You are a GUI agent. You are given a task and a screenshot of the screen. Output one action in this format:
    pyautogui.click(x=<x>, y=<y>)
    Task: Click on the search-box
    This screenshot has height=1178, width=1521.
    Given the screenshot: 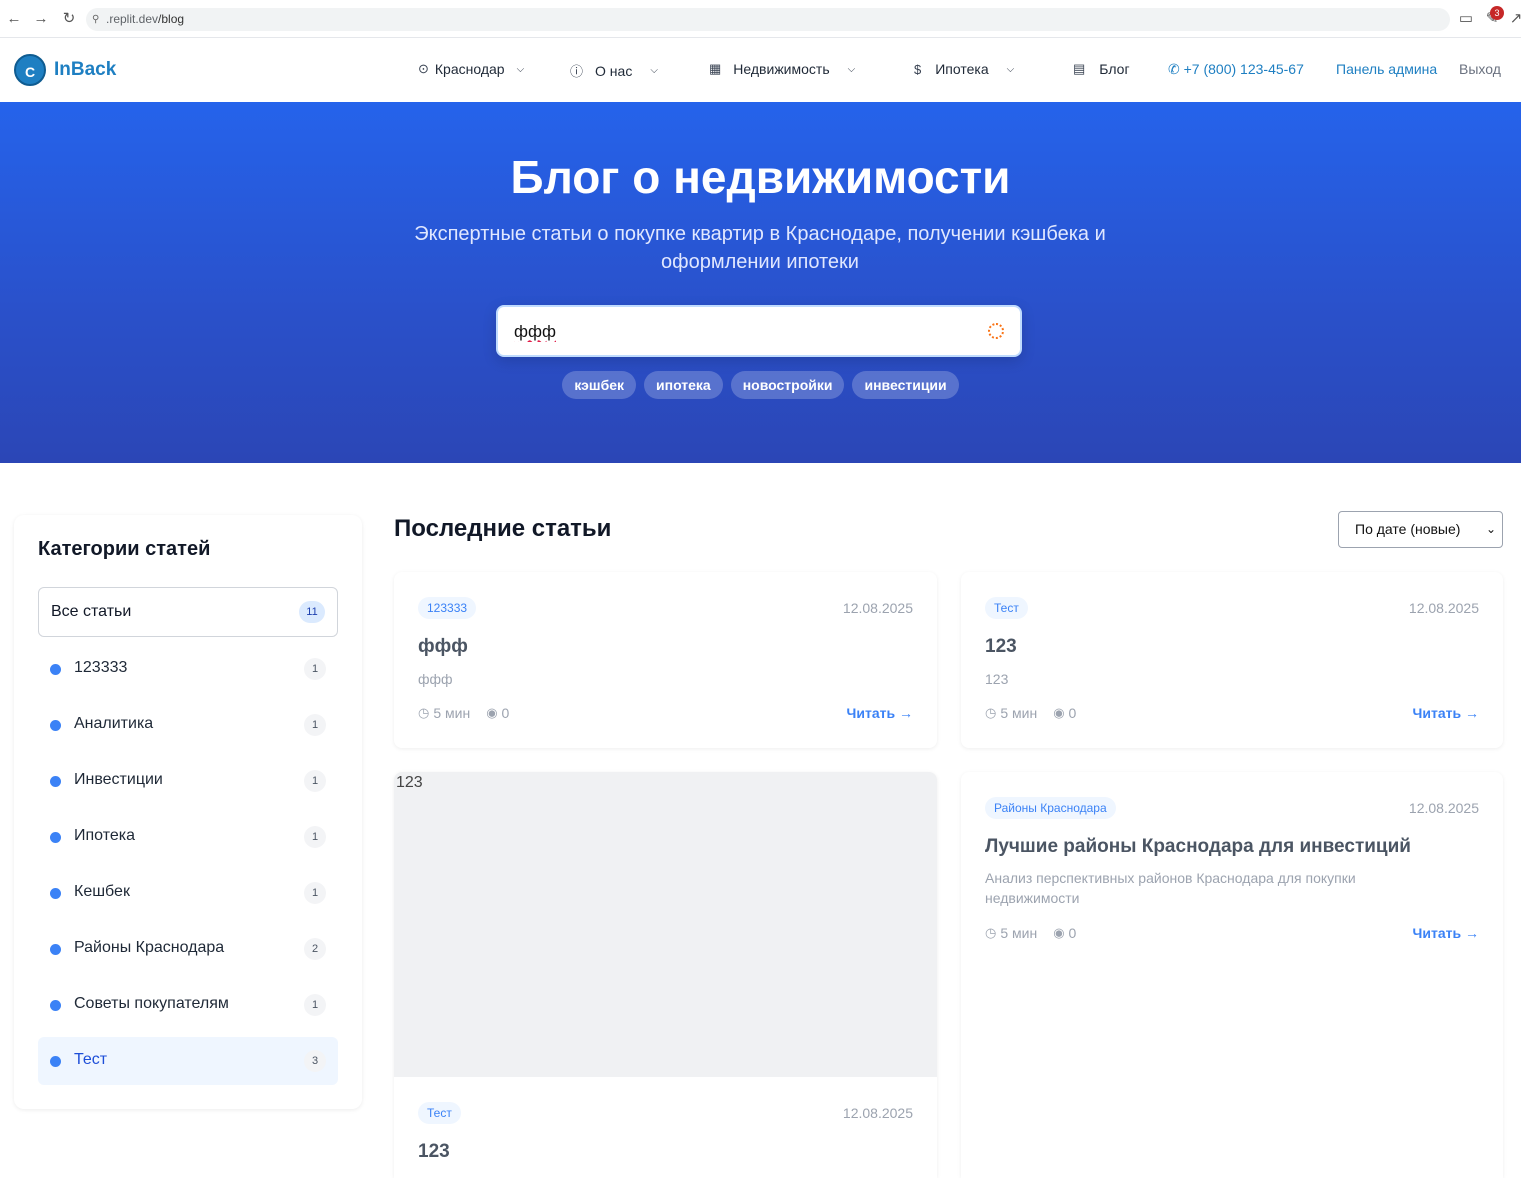 What is the action you would take?
    pyautogui.click(x=759, y=331)
    